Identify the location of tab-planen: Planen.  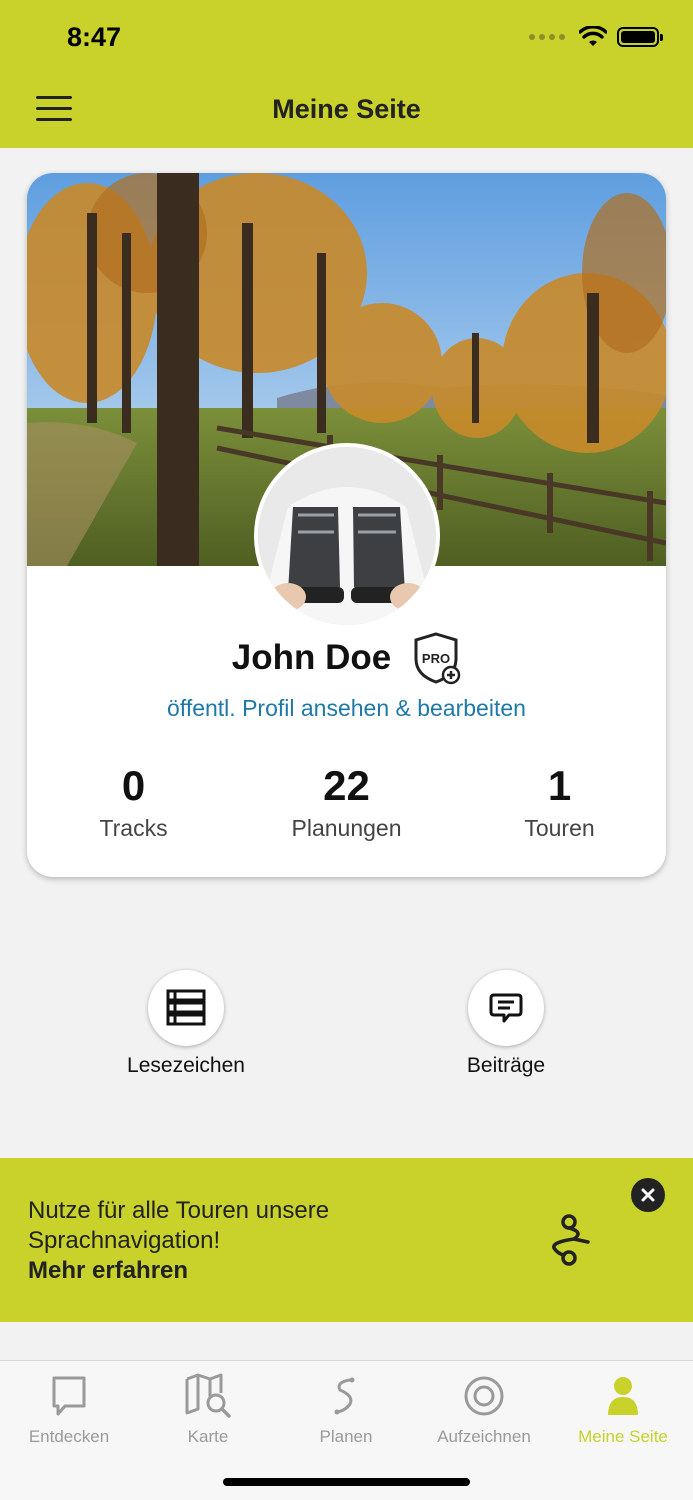
(346, 1409).